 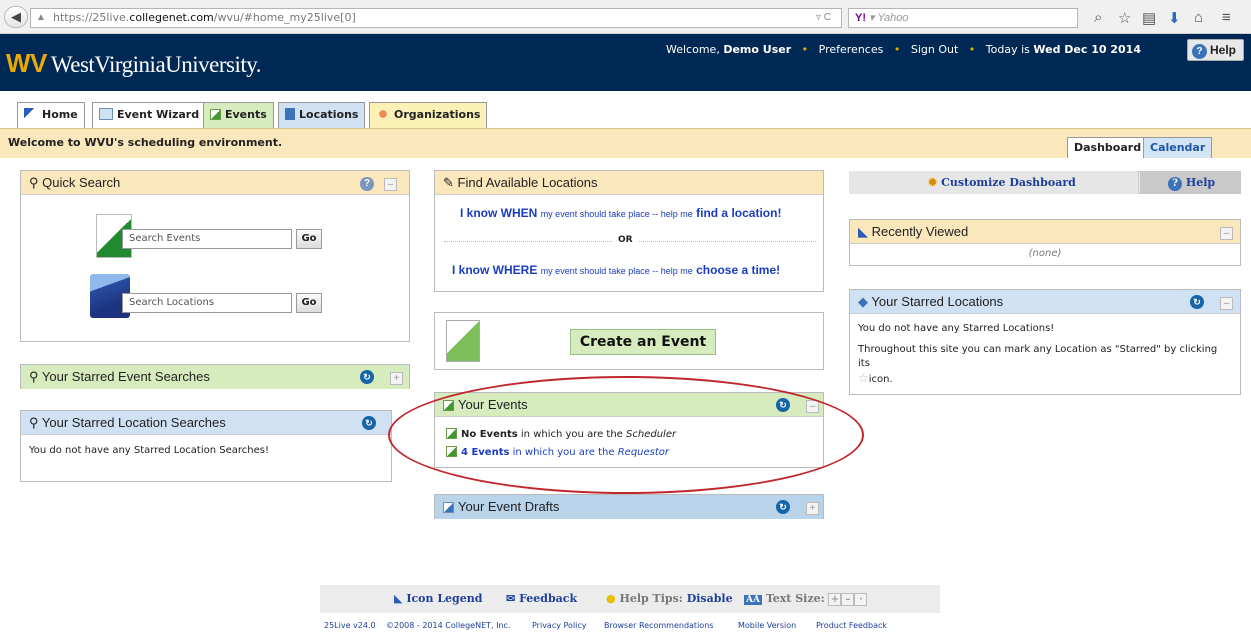 What do you see at coordinates (369, 422) in the screenshot?
I see `starred-location-searches-refresh-icon: ↻` at bounding box center [369, 422].